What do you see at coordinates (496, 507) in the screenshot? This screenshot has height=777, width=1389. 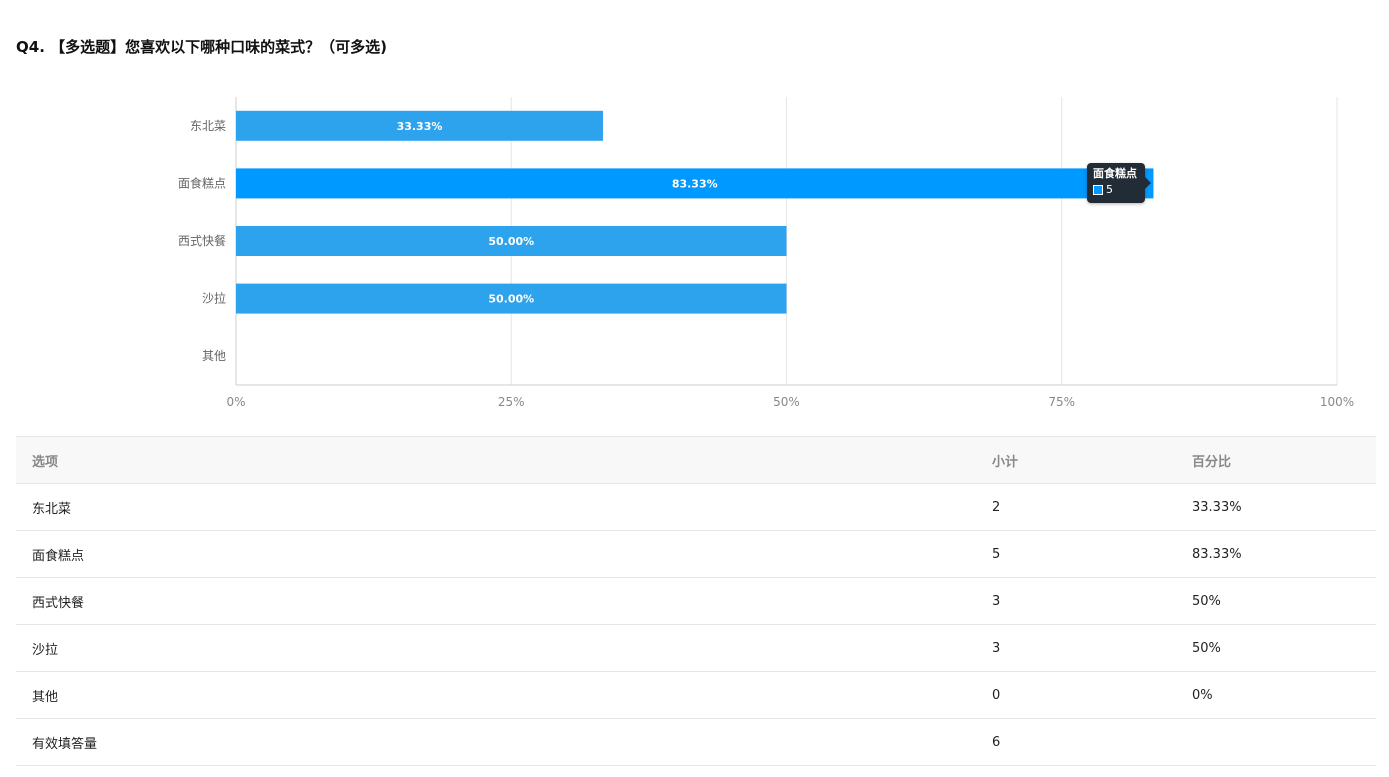 I see `cell-option: 东北菜` at bounding box center [496, 507].